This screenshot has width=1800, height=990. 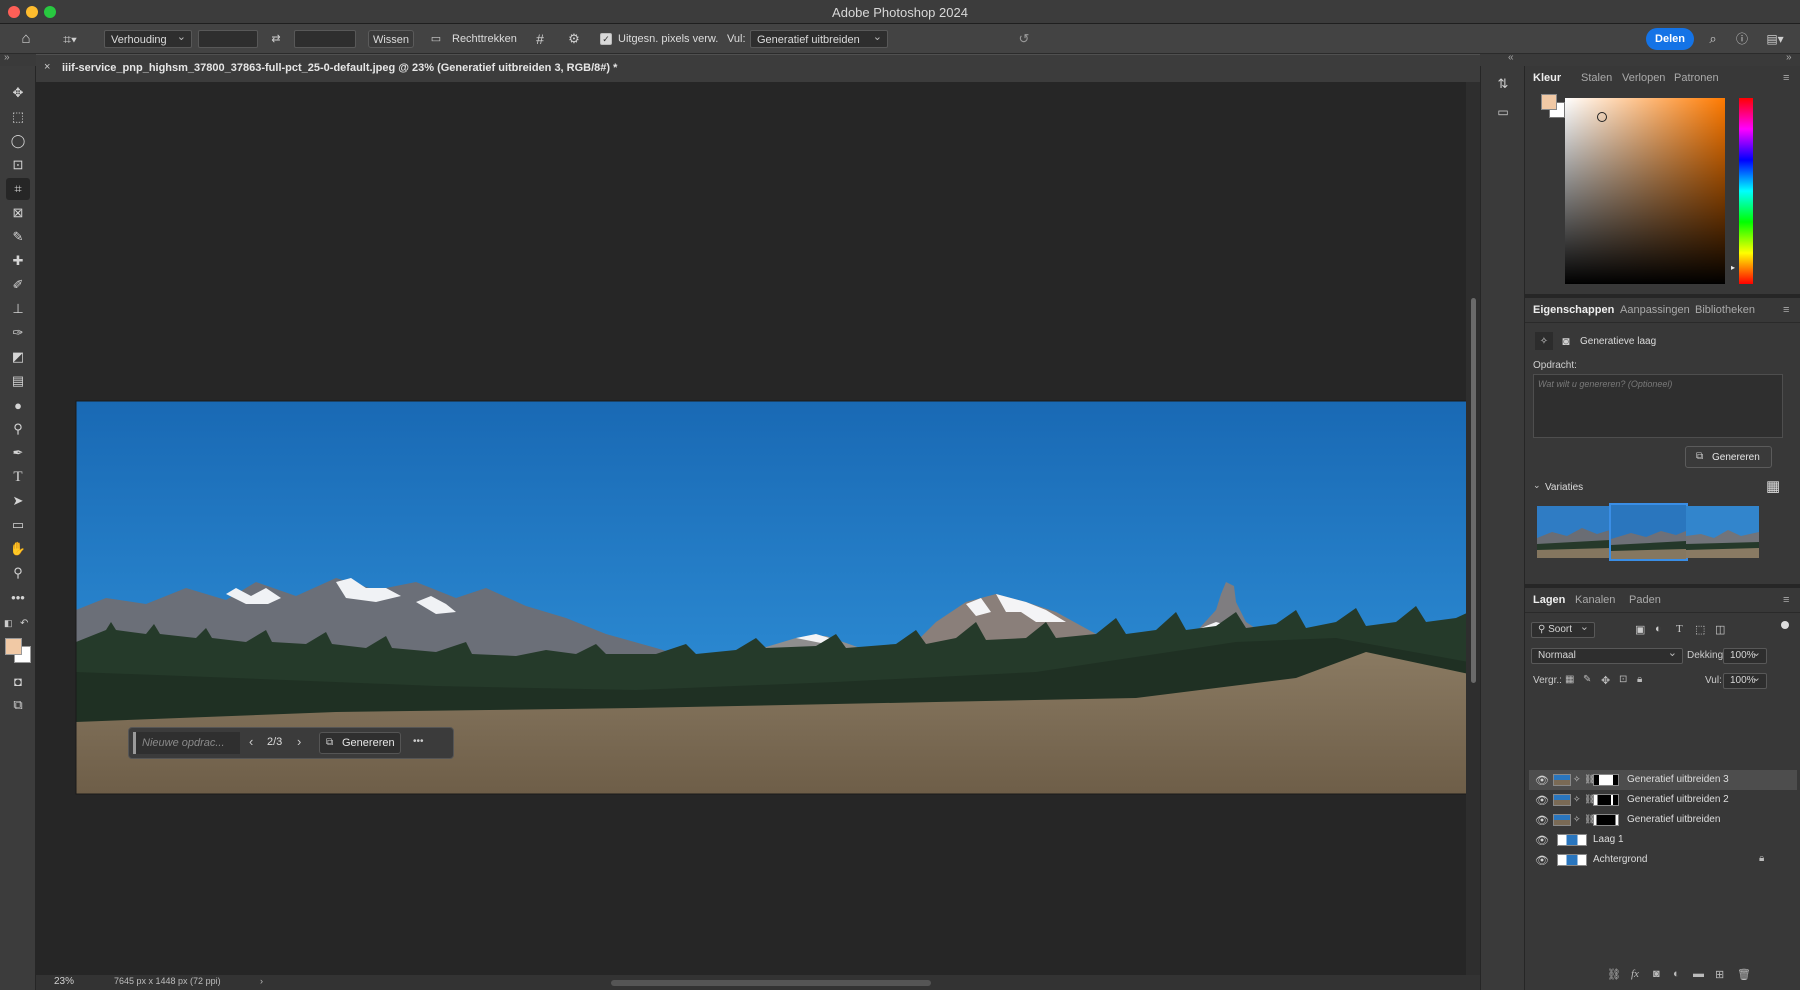 What do you see at coordinates (1700, 629) in the screenshot?
I see `filter-shape-icon: ⬚` at bounding box center [1700, 629].